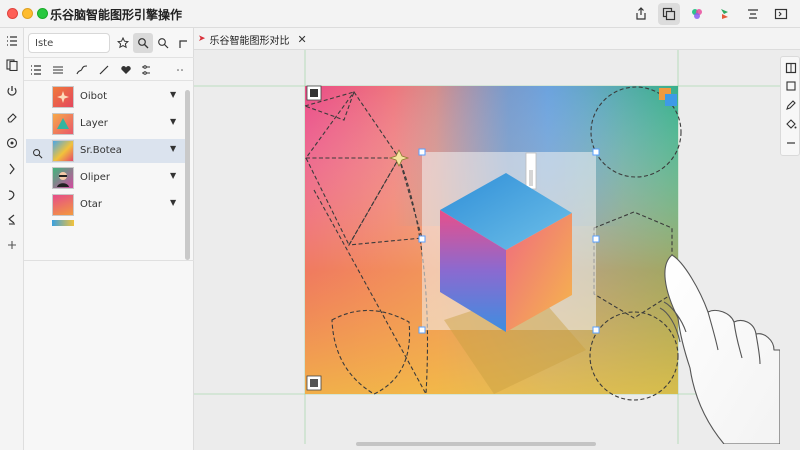  What do you see at coordinates (12, 41) in the screenshot?
I see `list-icon` at bounding box center [12, 41].